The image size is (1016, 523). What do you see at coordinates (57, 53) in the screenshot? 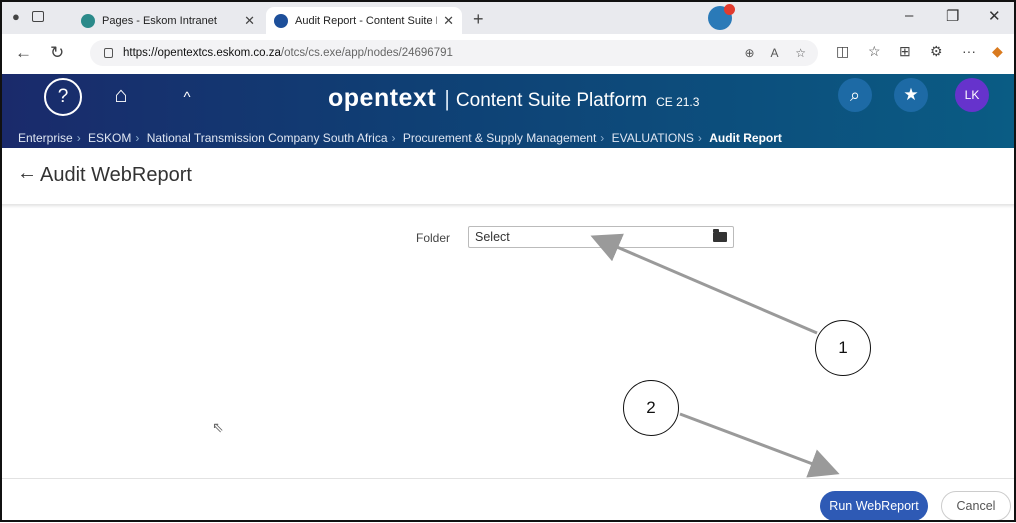
I see `refresh-icon: ↻` at bounding box center [57, 53].